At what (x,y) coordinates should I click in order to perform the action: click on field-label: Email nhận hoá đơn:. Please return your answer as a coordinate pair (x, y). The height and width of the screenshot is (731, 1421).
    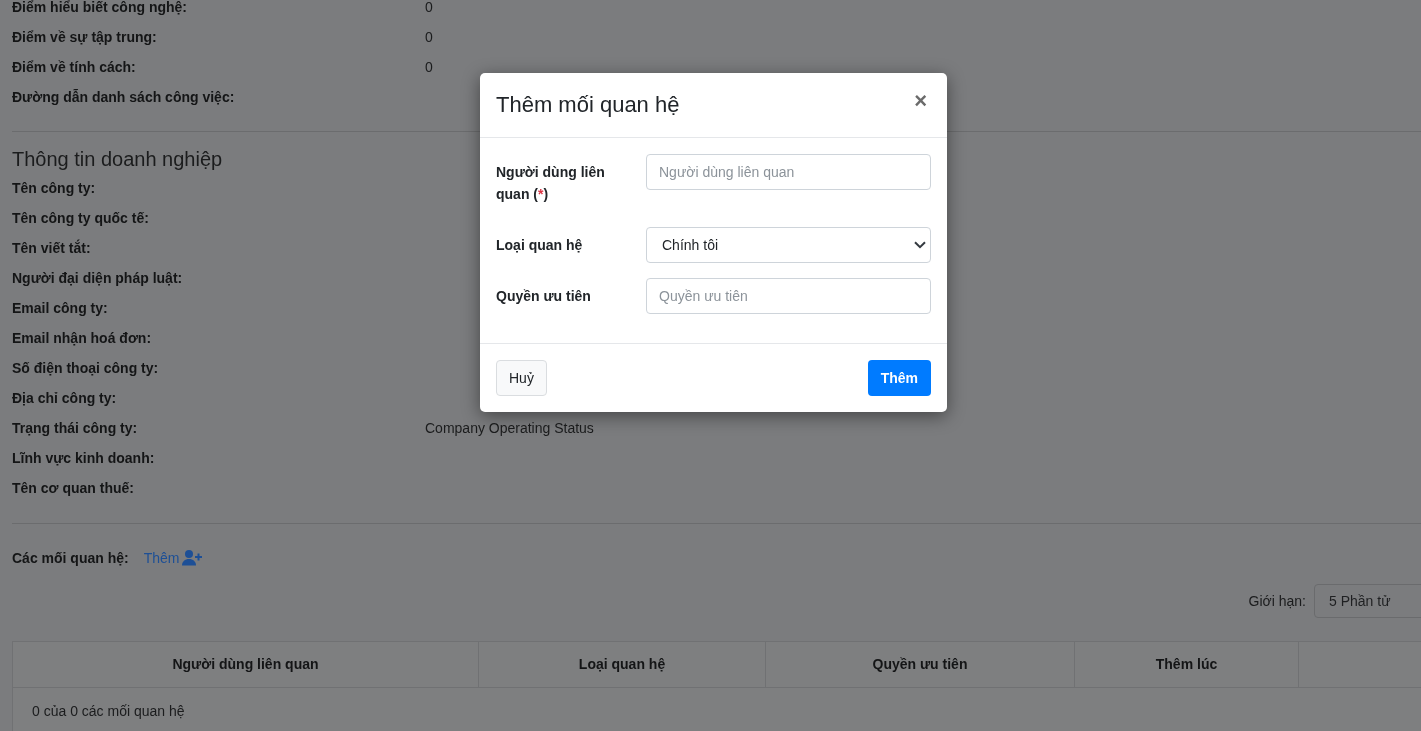
    Looking at the image, I should click on (82, 338).